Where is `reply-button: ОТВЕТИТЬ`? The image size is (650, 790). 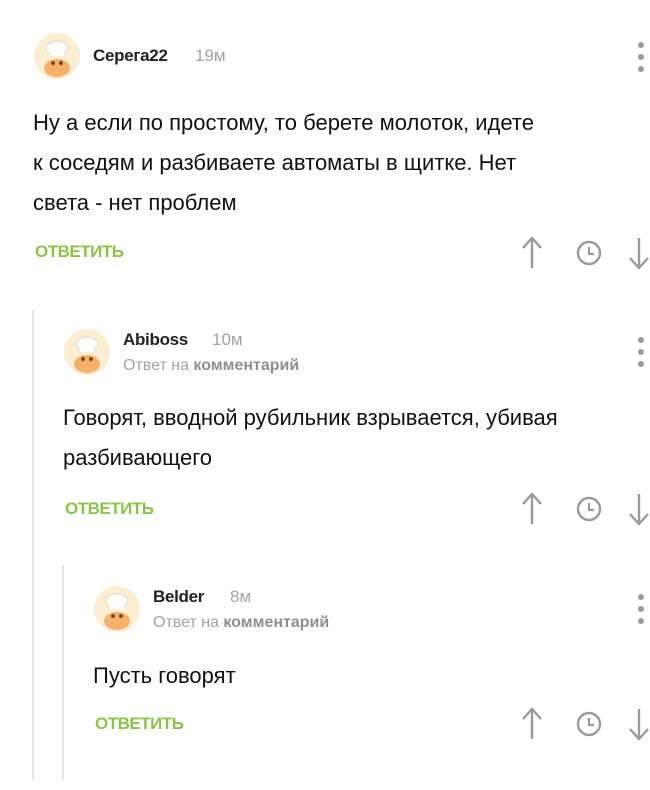 reply-button: ОТВЕТИТЬ is located at coordinates (139, 724).